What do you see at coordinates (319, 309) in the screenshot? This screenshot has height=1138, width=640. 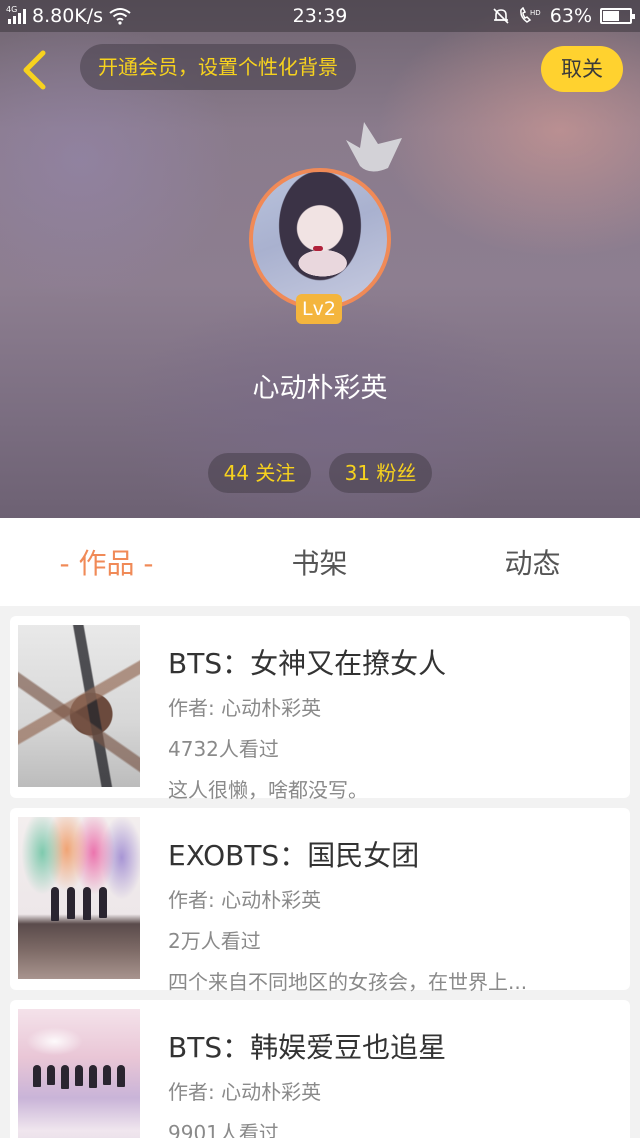 I see `level-badge: Lv2` at bounding box center [319, 309].